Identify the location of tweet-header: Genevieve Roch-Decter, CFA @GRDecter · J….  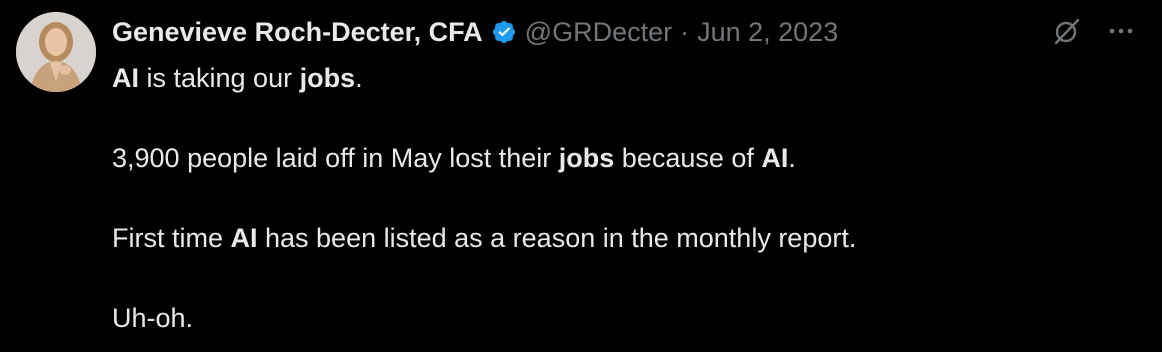
(475, 32).